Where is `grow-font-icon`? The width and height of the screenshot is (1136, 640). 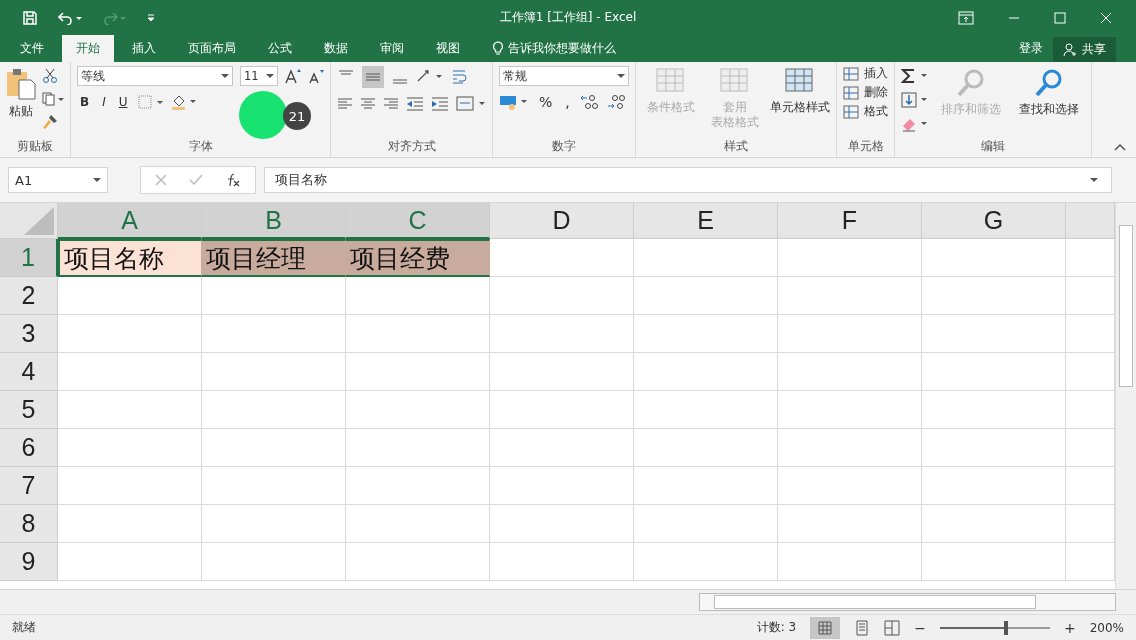
grow-font-icon is located at coordinates (293, 76).